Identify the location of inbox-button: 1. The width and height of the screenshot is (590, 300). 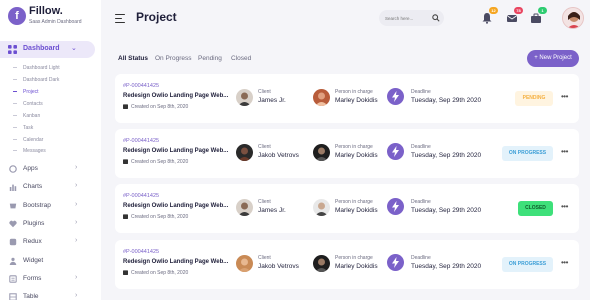
(538, 16).